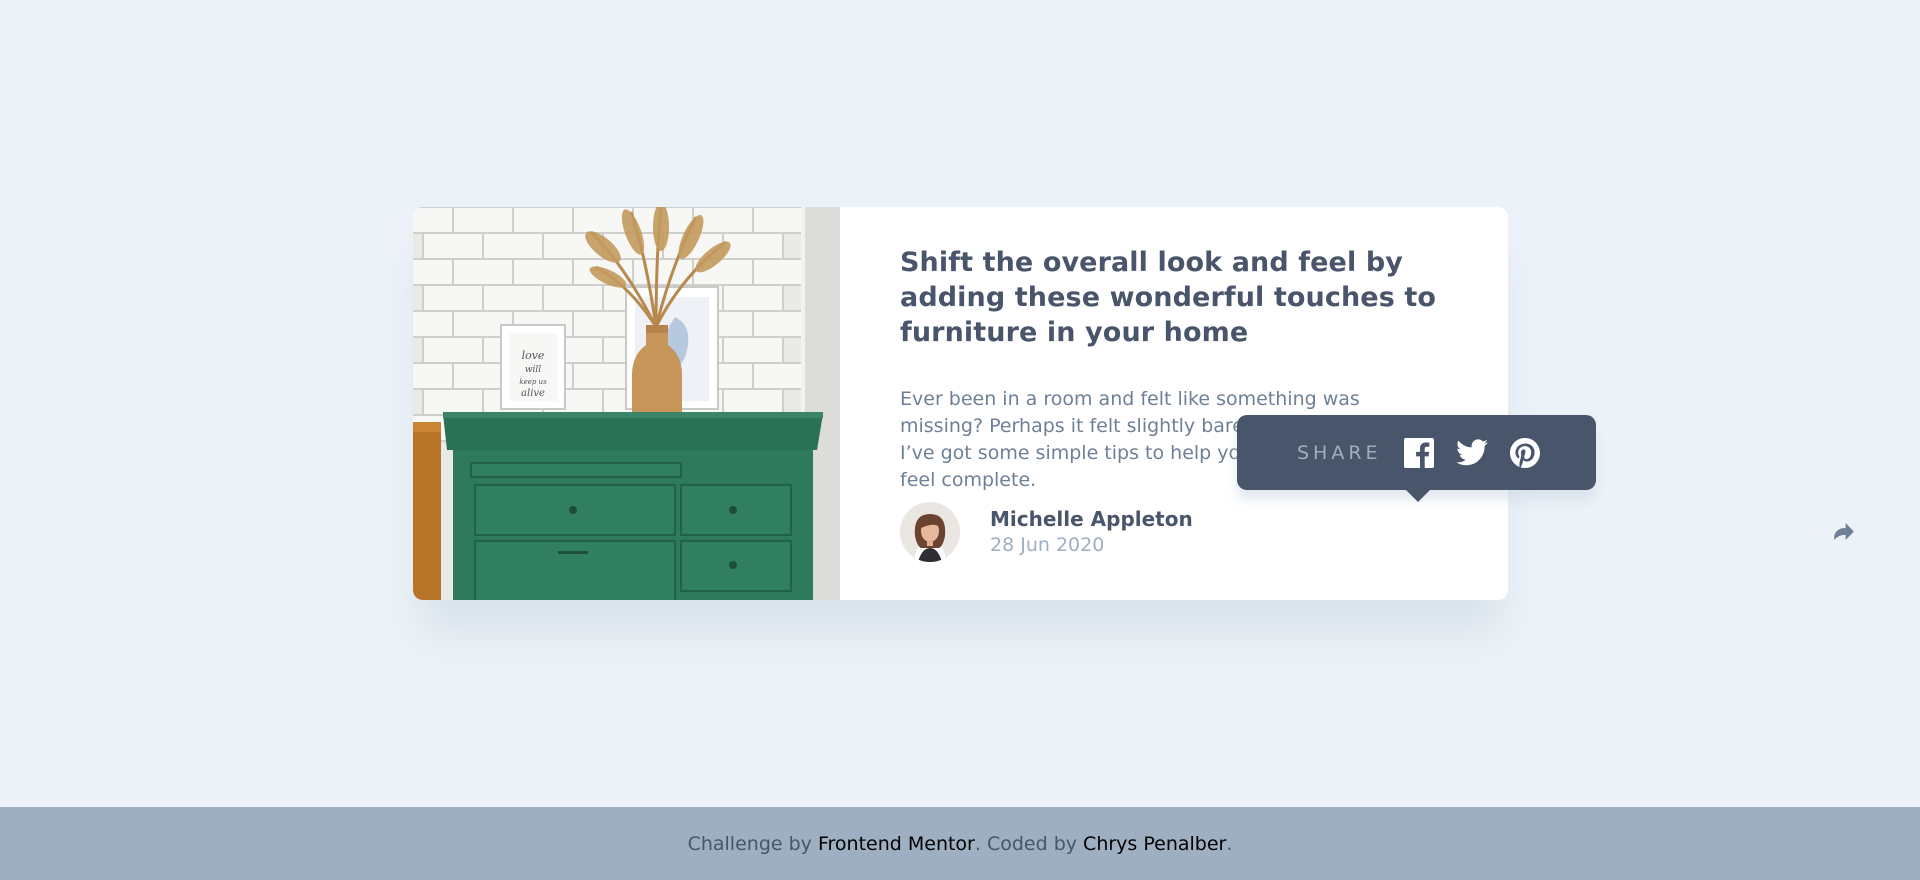  I want to click on author-link: Chrys Penalber, so click(1154, 844).